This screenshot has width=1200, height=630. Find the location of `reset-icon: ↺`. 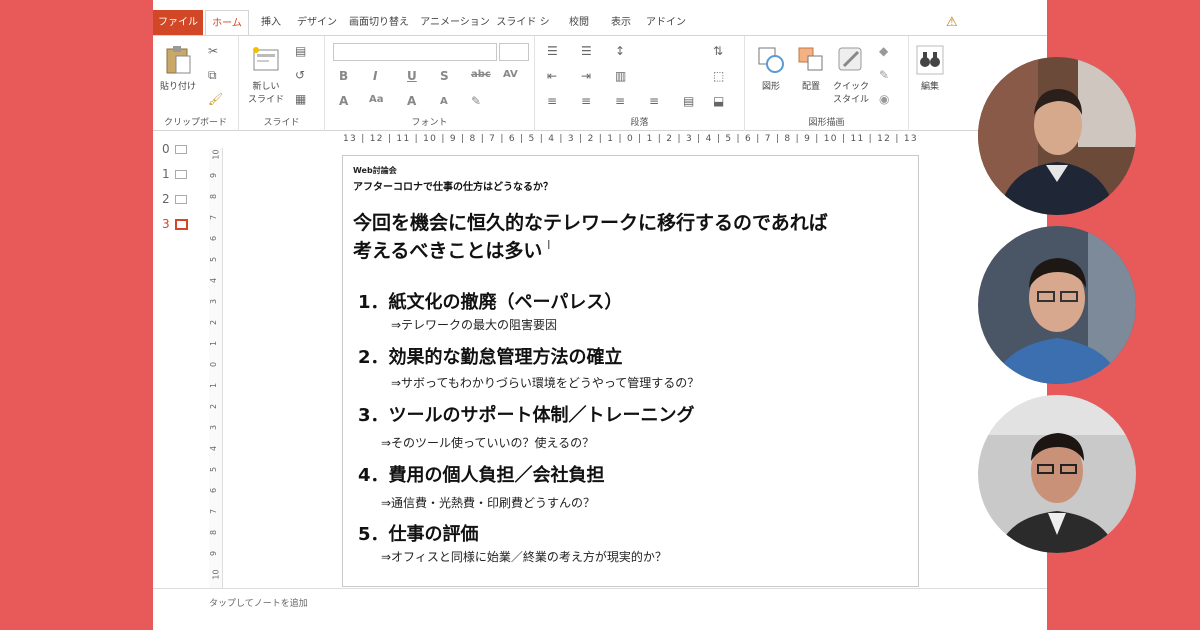

reset-icon: ↺ is located at coordinates (300, 75).